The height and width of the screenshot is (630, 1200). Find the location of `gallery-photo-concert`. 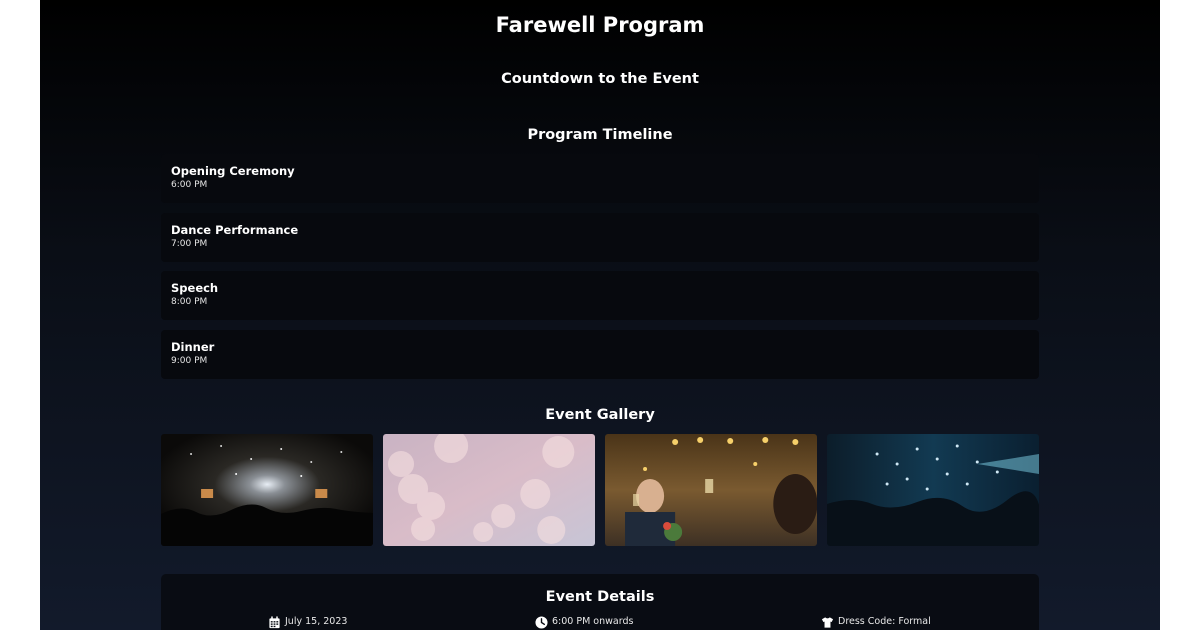

gallery-photo-concert is located at coordinates (267, 490).